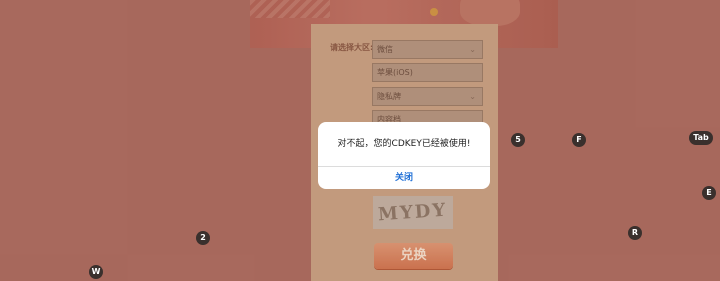 This screenshot has width=720, height=281. What do you see at coordinates (635, 233) in the screenshot?
I see `key-hint-r: R` at bounding box center [635, 233].